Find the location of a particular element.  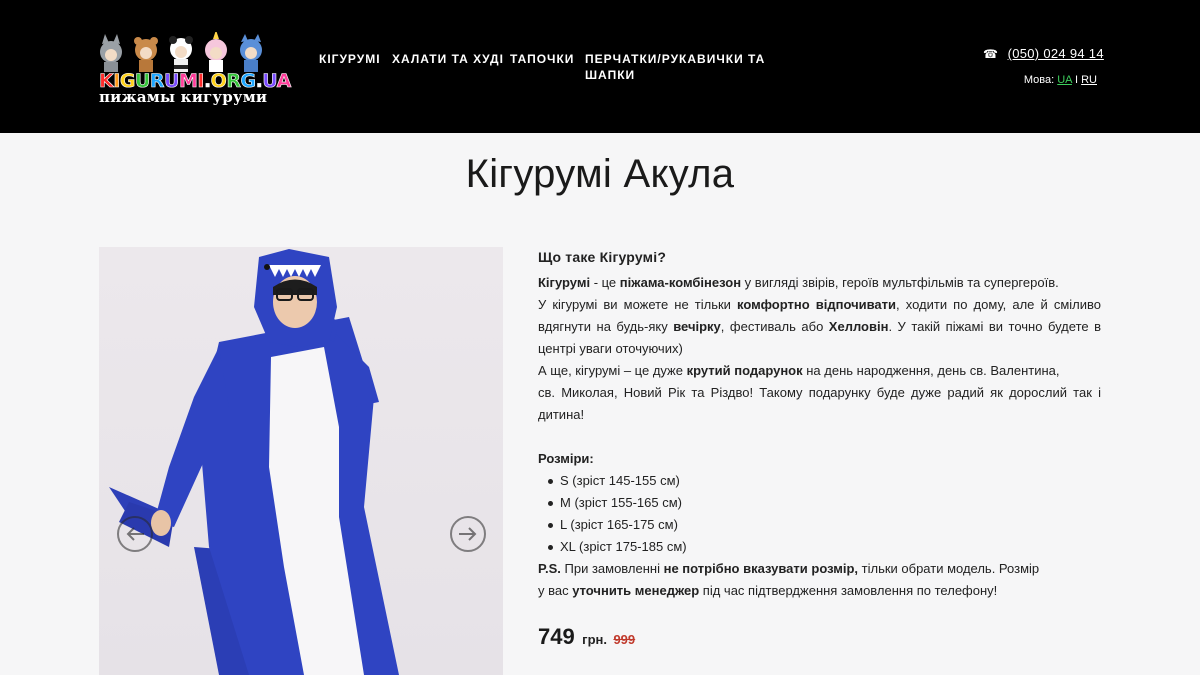

header-phone: ☎ (050) 024 94 14 is located at coordinates (1043, 53).